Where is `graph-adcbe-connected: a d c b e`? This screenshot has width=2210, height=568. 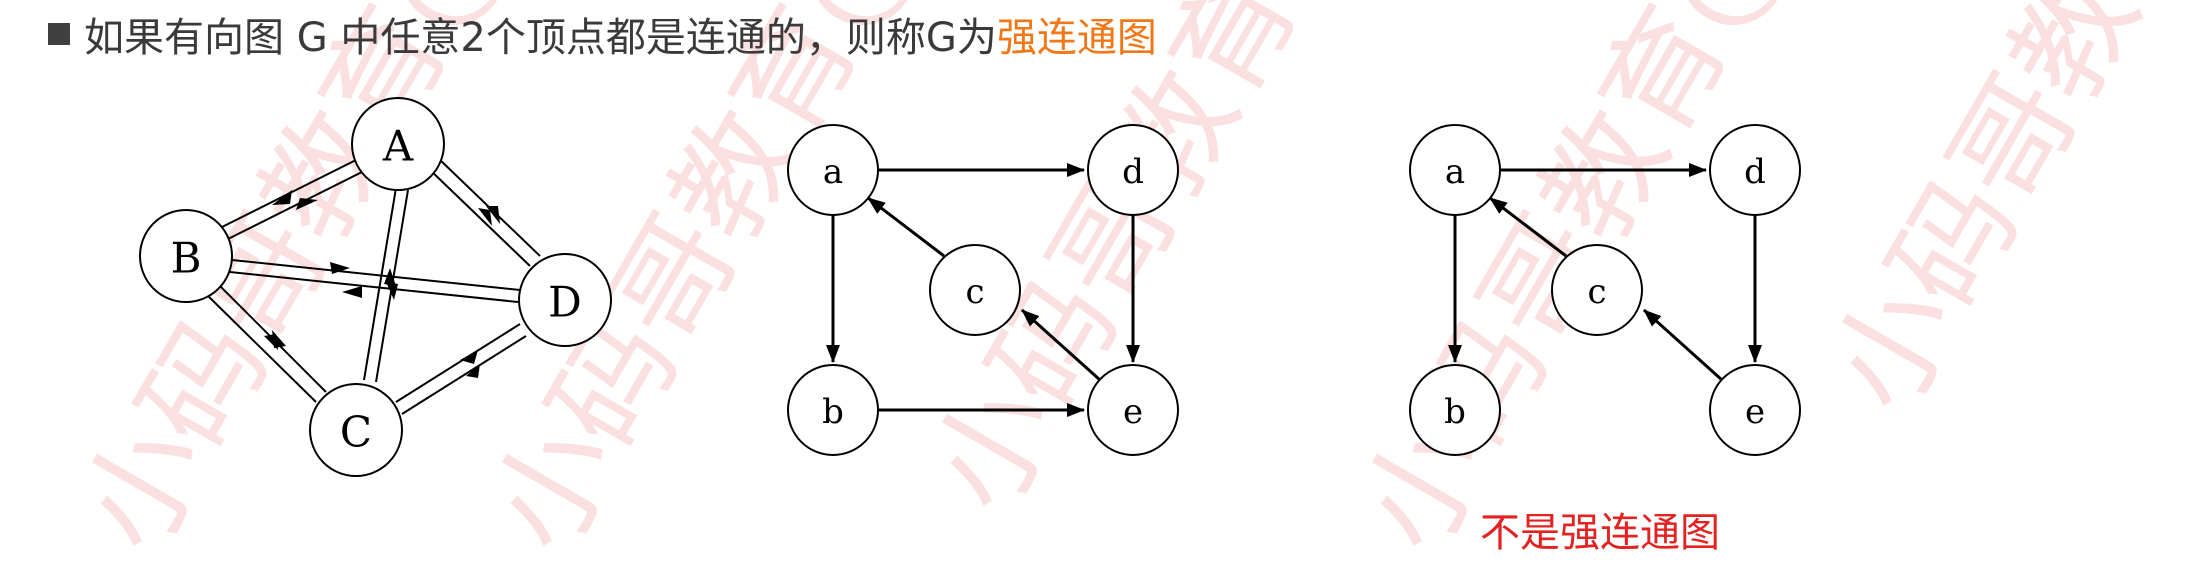 graph-adcbe-connected: a d c b e is located at coordinates (983, 290).